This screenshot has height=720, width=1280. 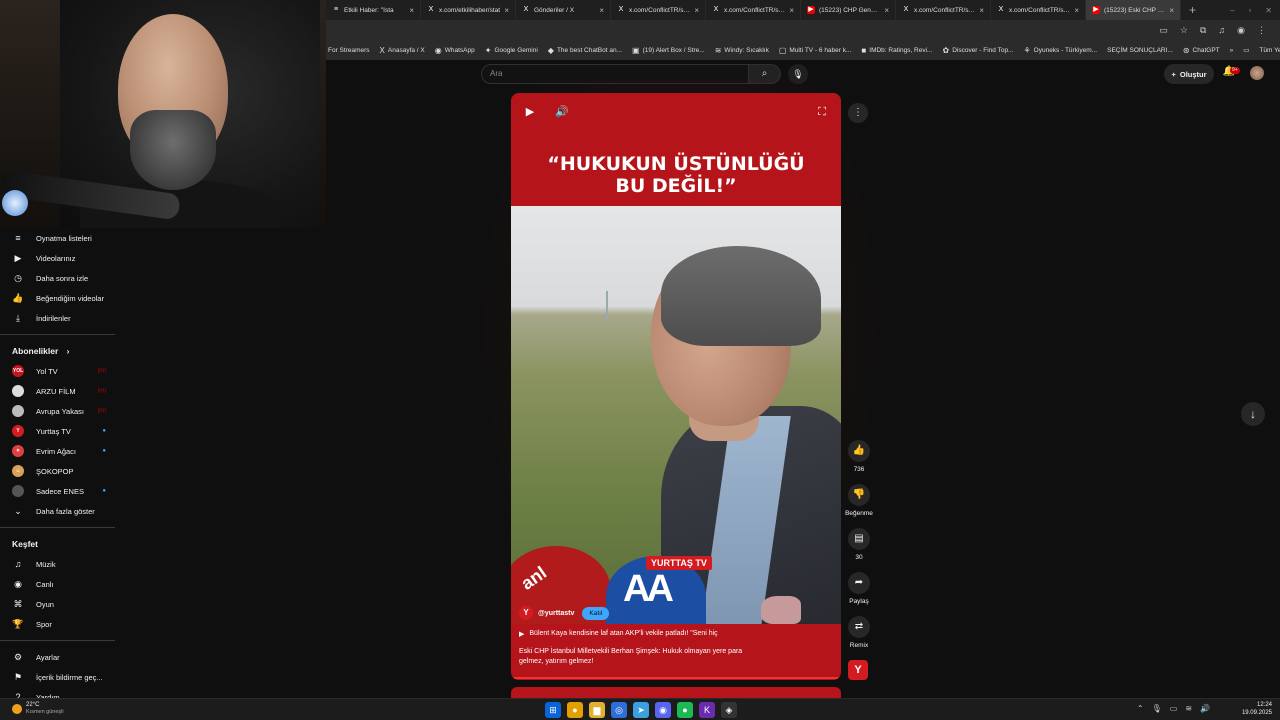 I want to click on channel-name: @yurttastv, so click(x=556, y=613).